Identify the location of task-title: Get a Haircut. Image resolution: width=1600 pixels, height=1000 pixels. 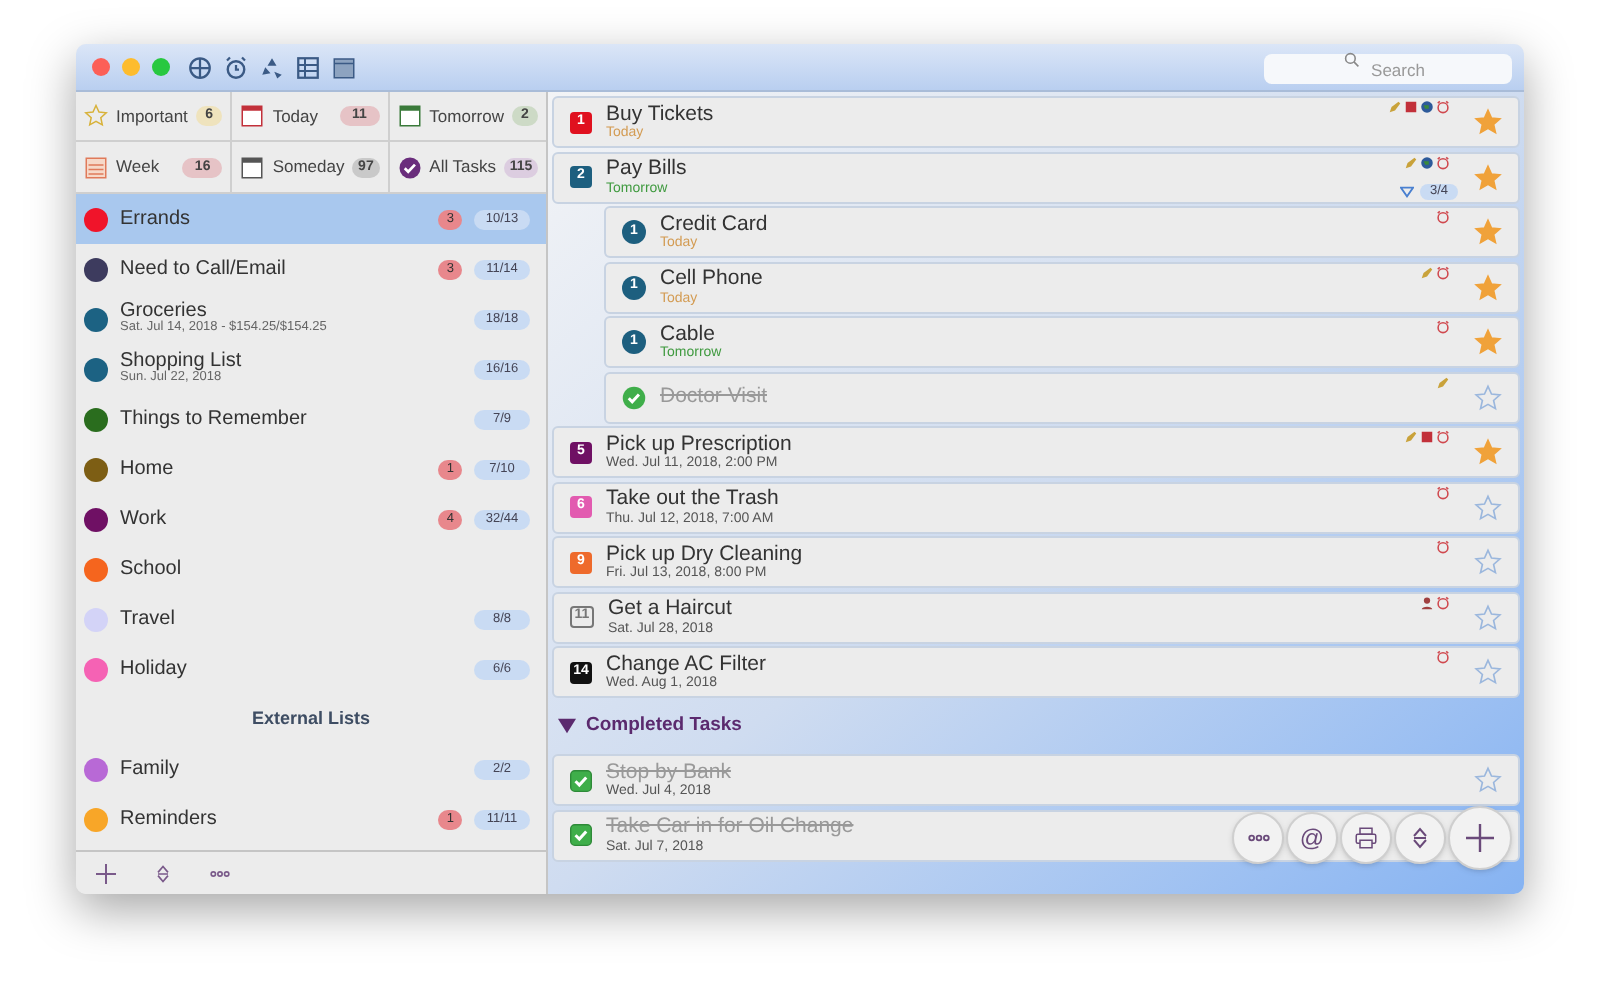
(670, 609).